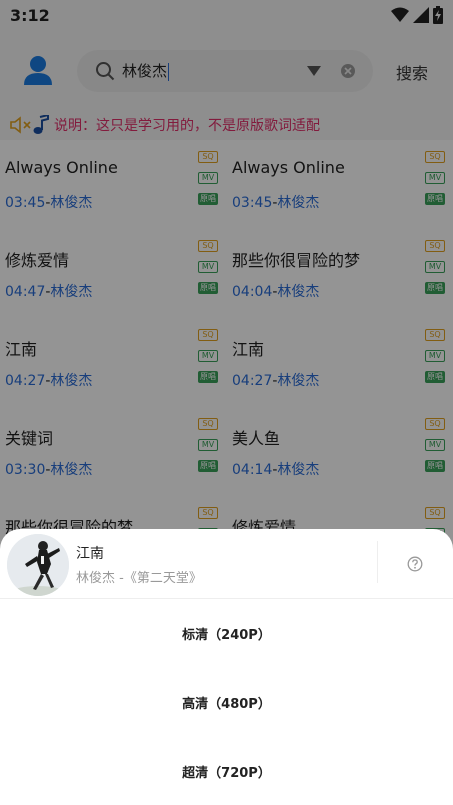 The height and width of the screenshot is (805, 453). What do you see at coordinates (226, 771) in the screenshot?
I see `quality-option-720p: 超清（720P）` at bounding box center [226, 771].